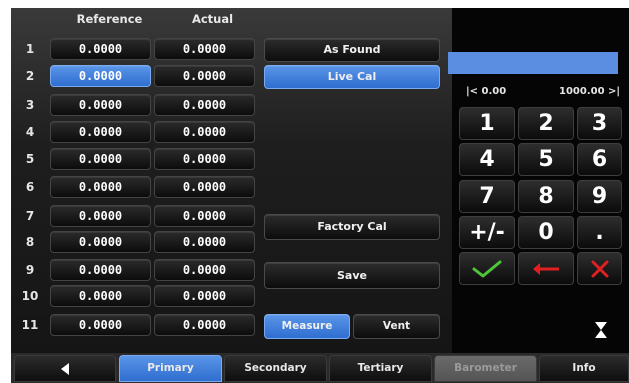 The width and height of the screenshot is (629, 383). I want to click on key-decimal: ., so click(599, 232).